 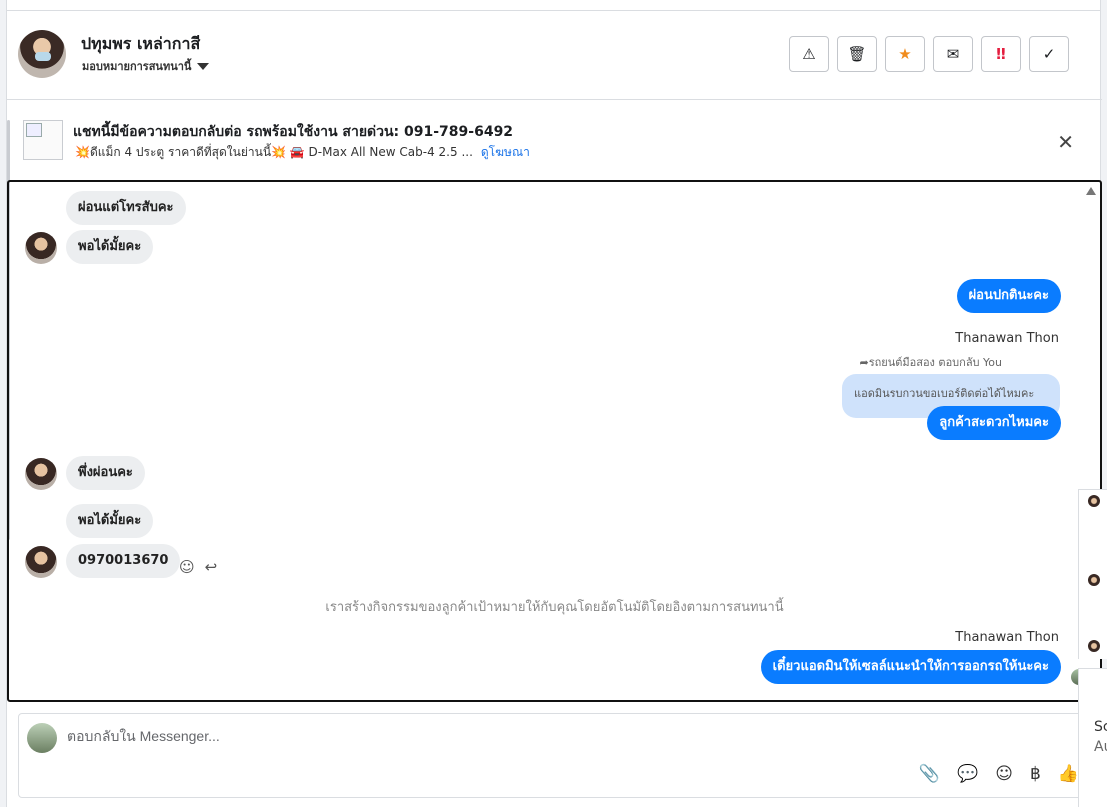 I want to click on envelope-open-icon: ✉, so click(x=953, y=54).